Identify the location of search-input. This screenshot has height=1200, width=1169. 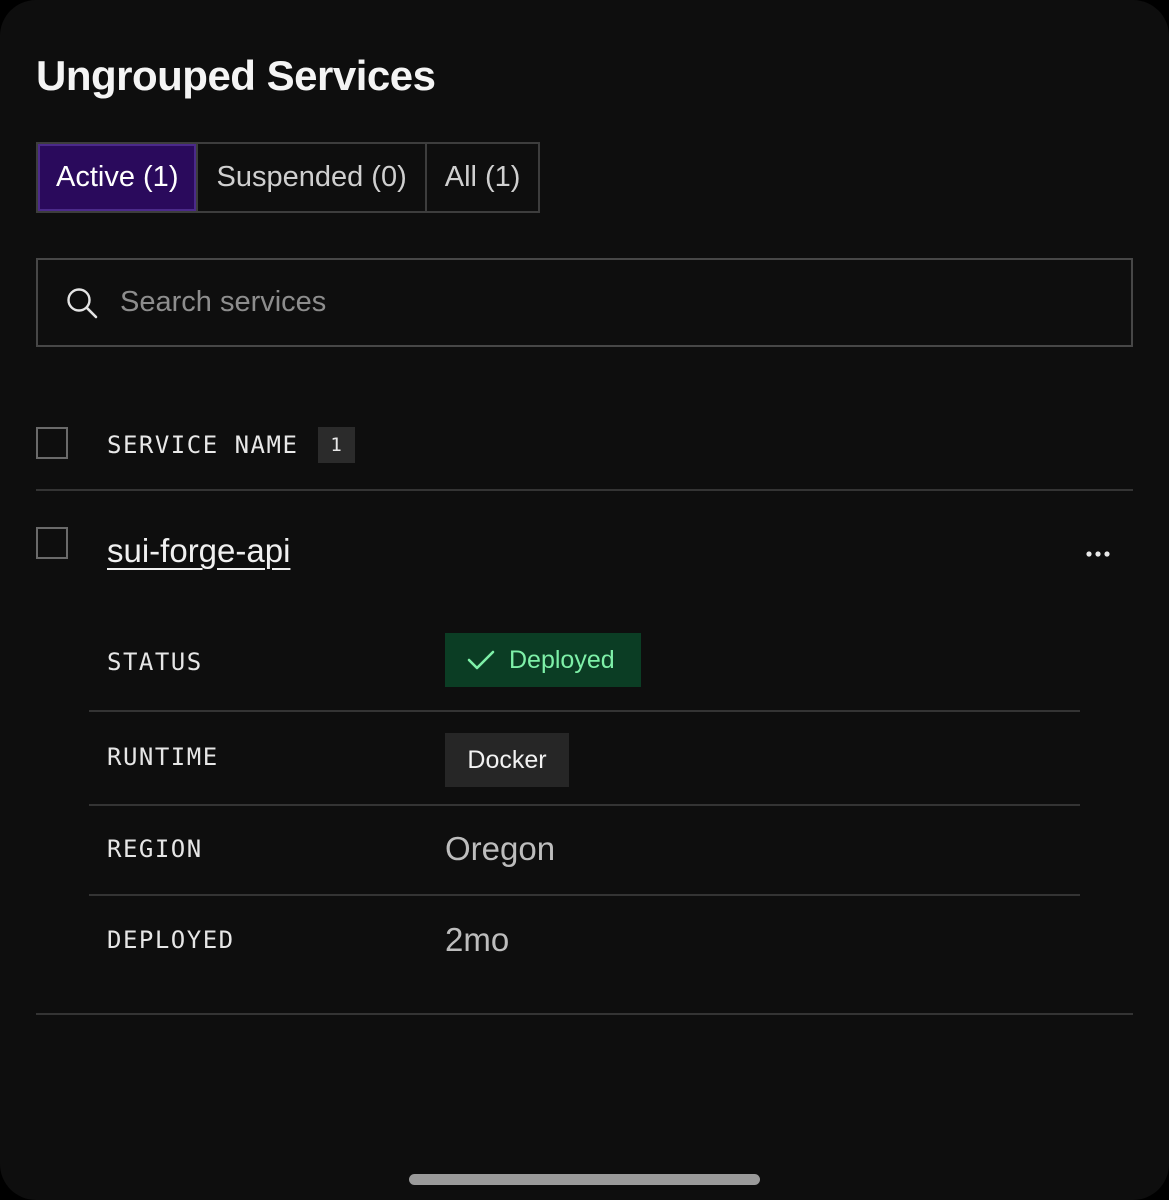
(624, 302).